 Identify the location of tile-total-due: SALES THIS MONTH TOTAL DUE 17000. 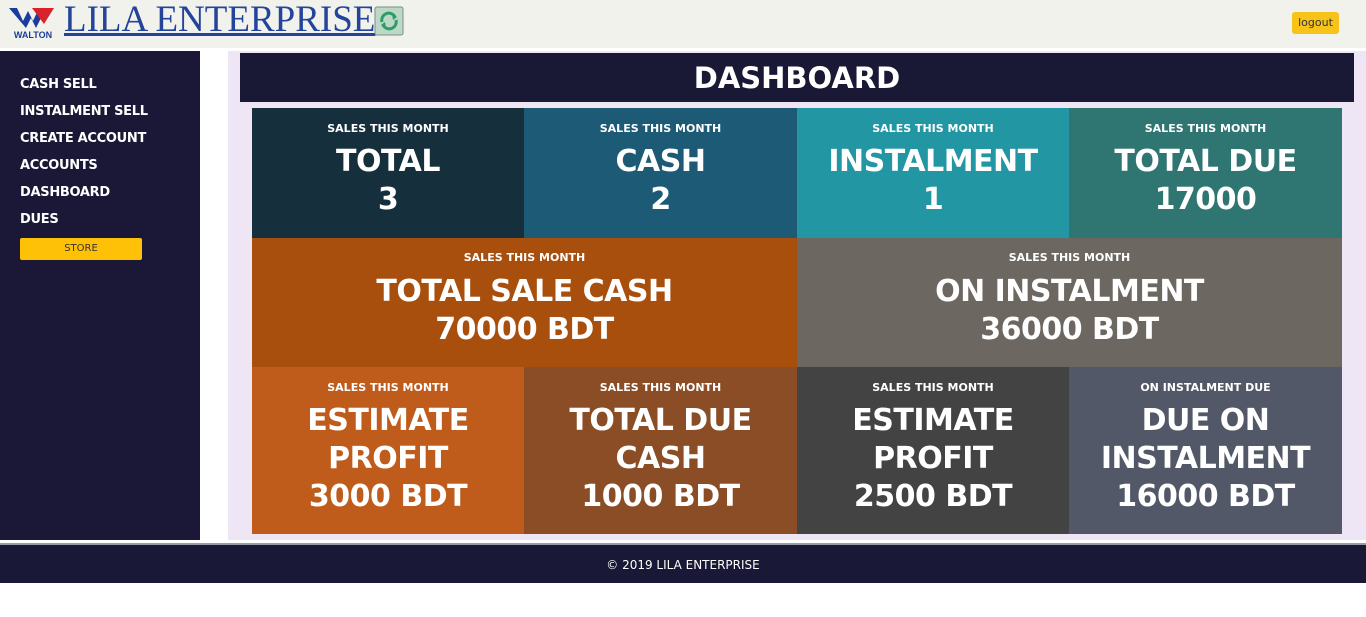
(1205, 173).